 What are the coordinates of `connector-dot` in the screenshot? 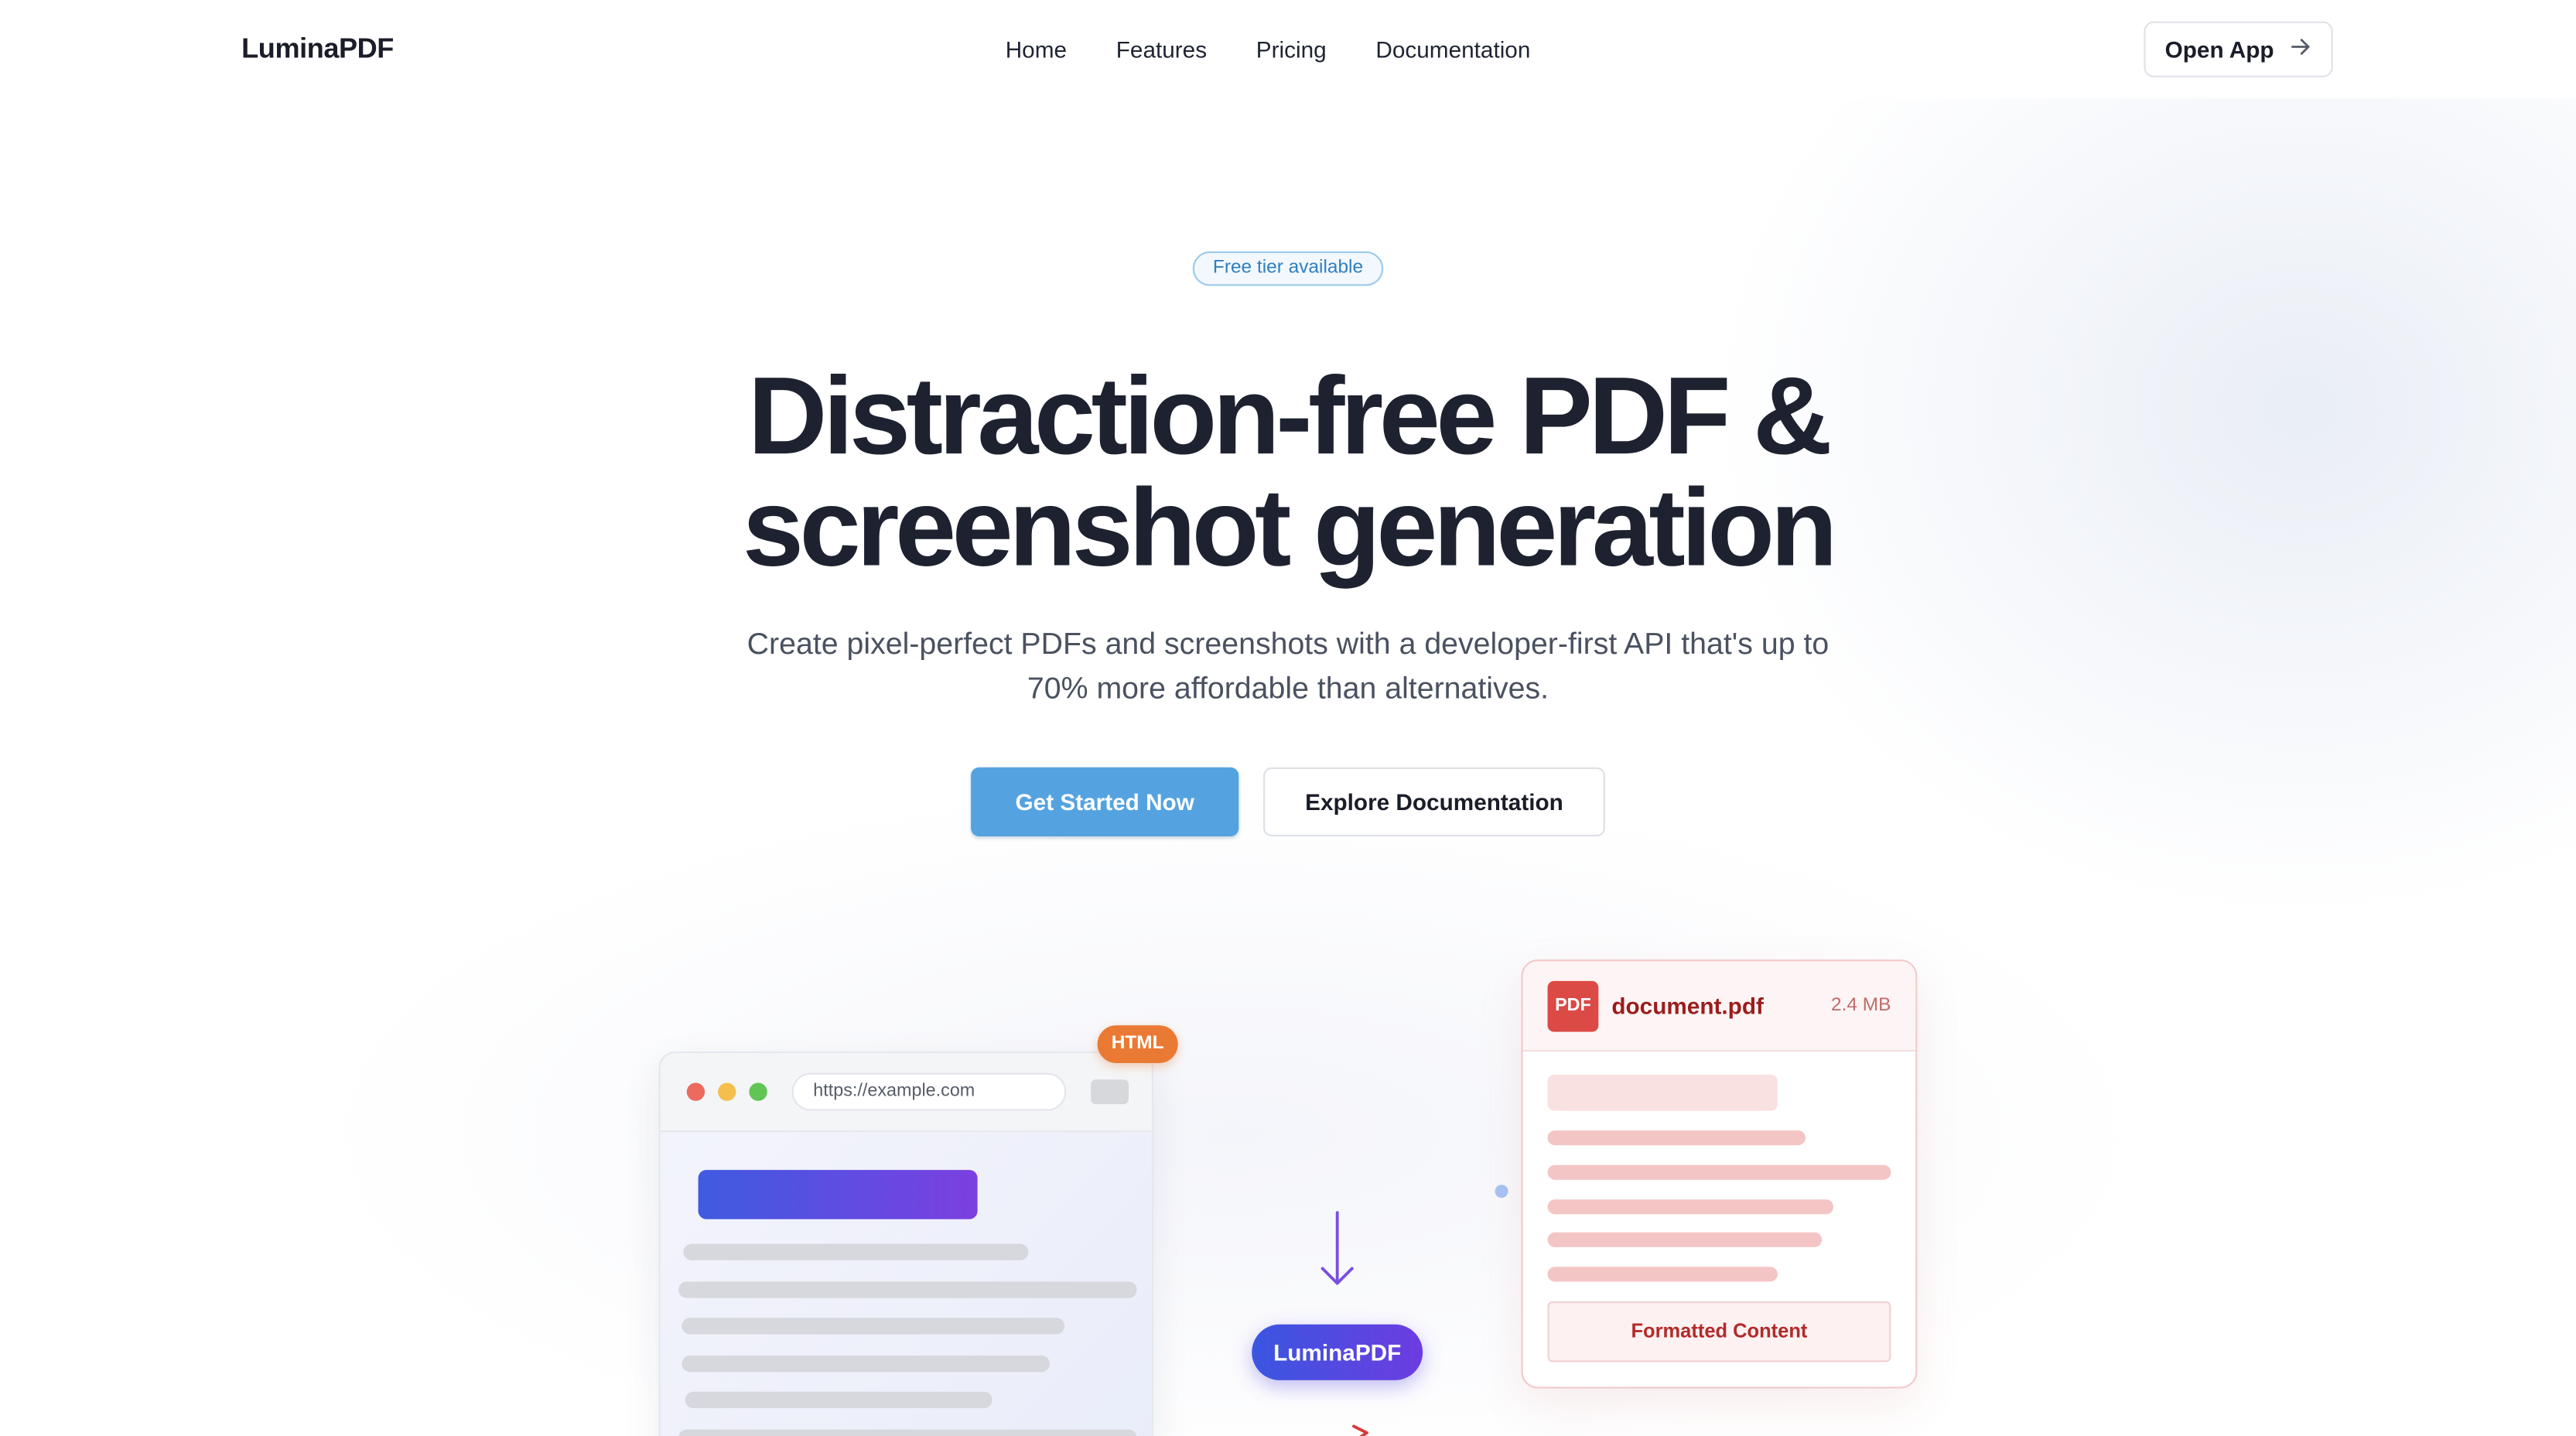 It's located at (1501, 1191).